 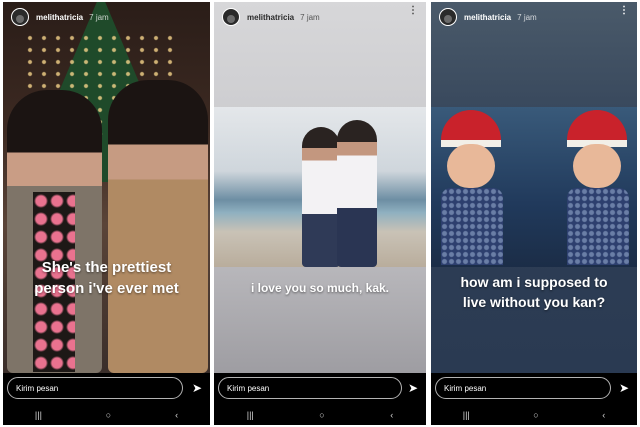 I want to click on story-caption: i love you so much, kak., so click(x=320, y=288).